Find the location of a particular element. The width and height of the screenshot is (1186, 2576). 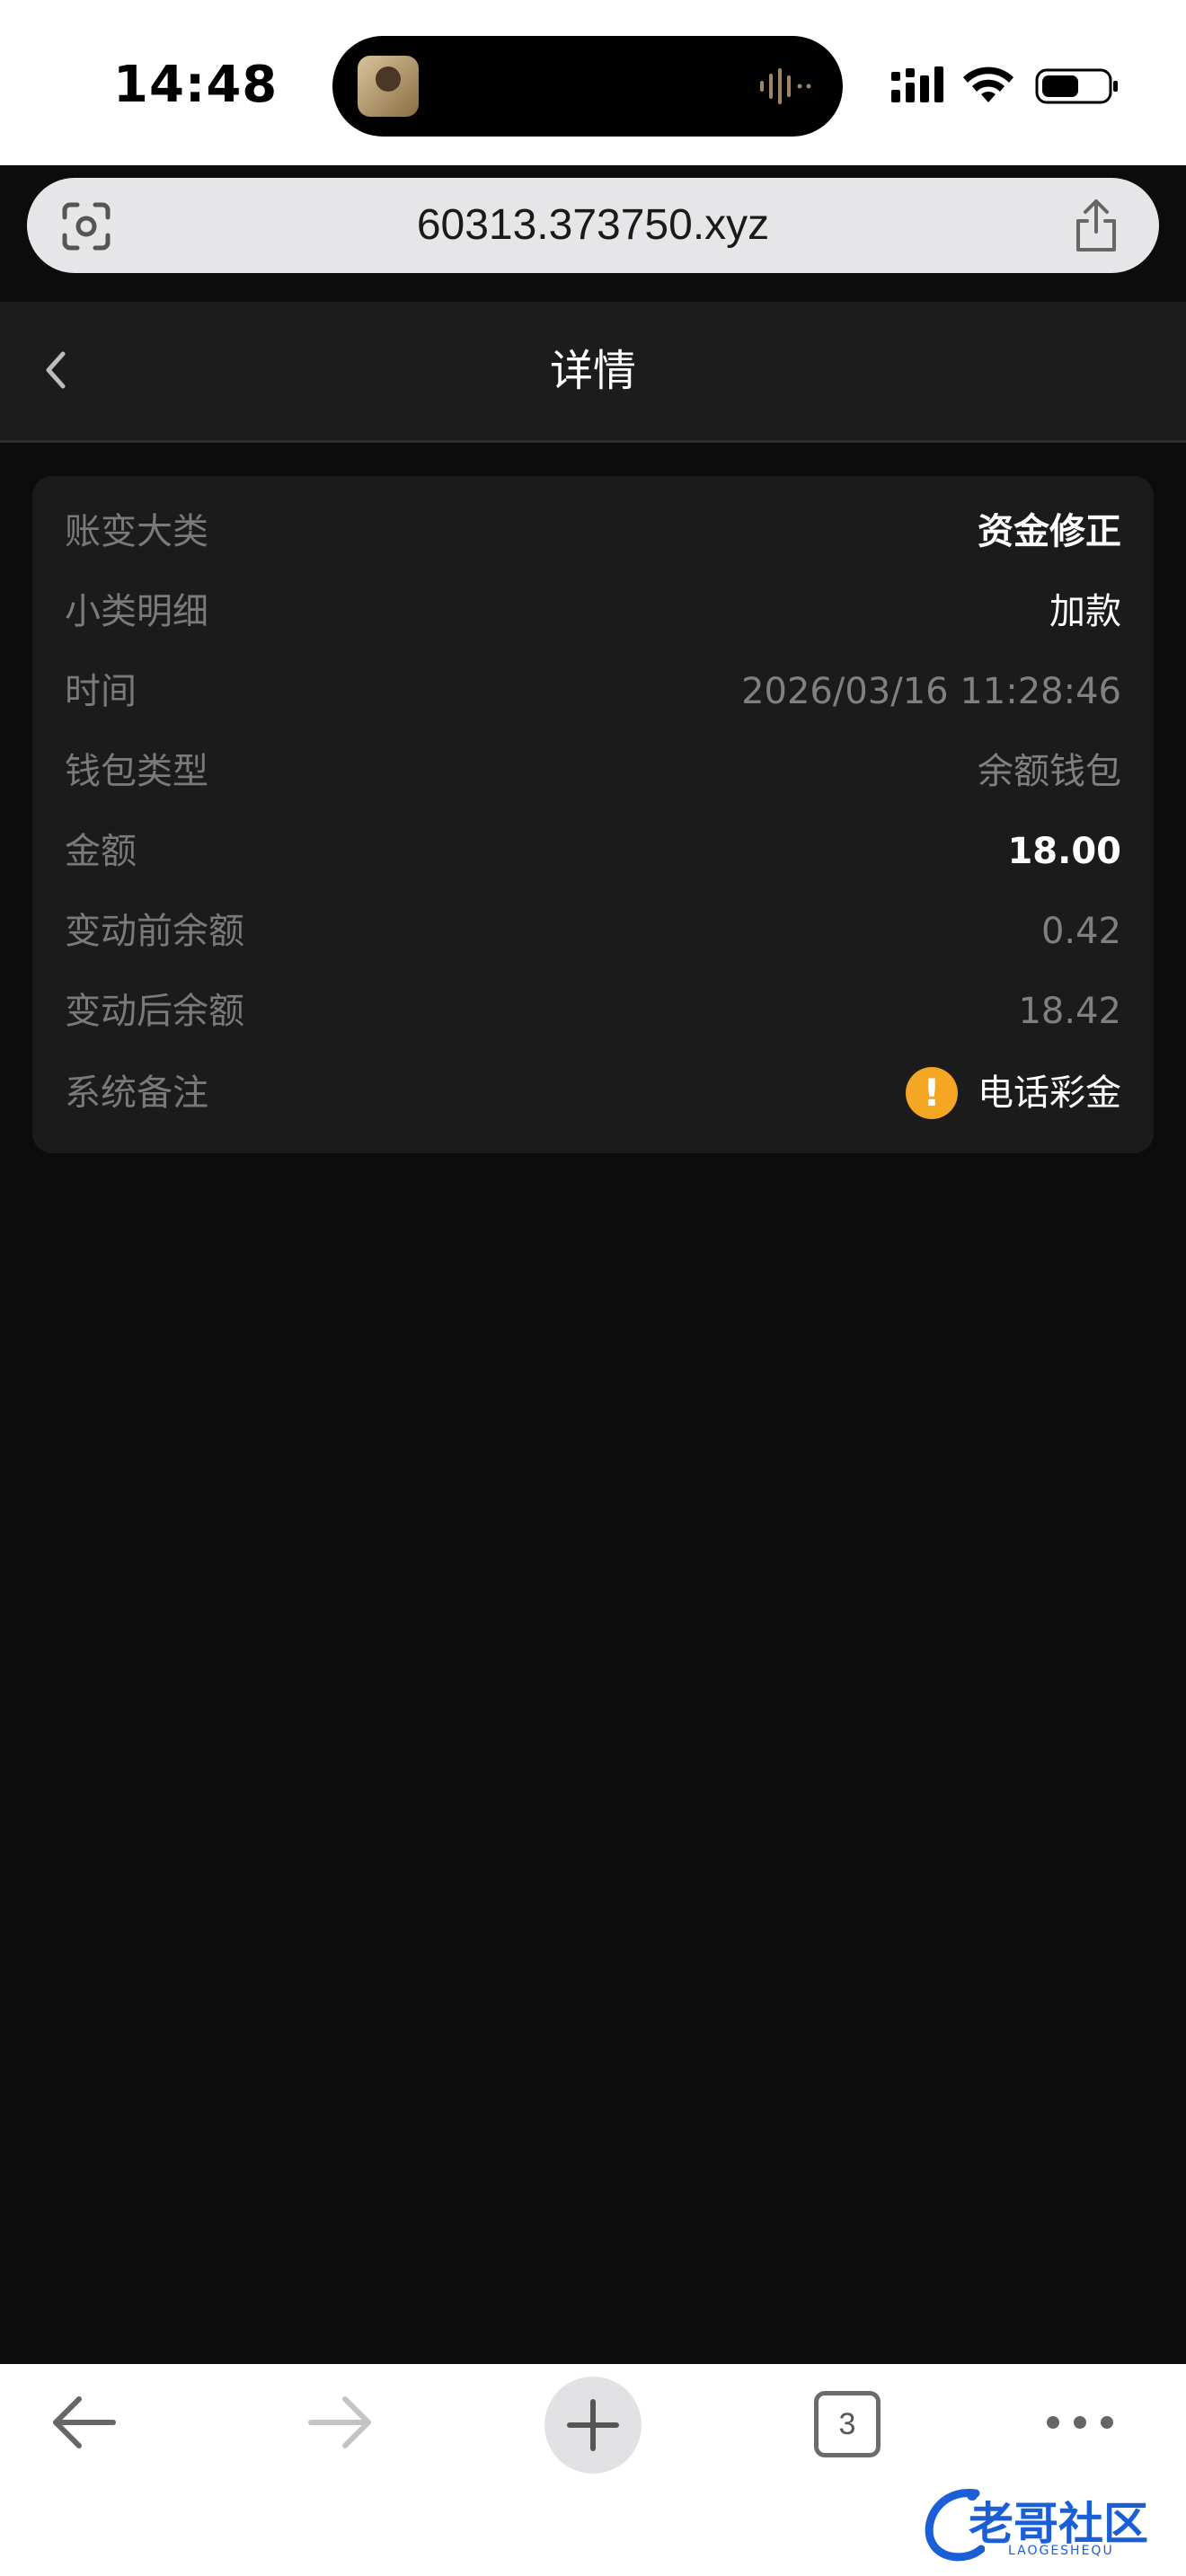

status-time: 14:48 is located at coordinates (196, 85).